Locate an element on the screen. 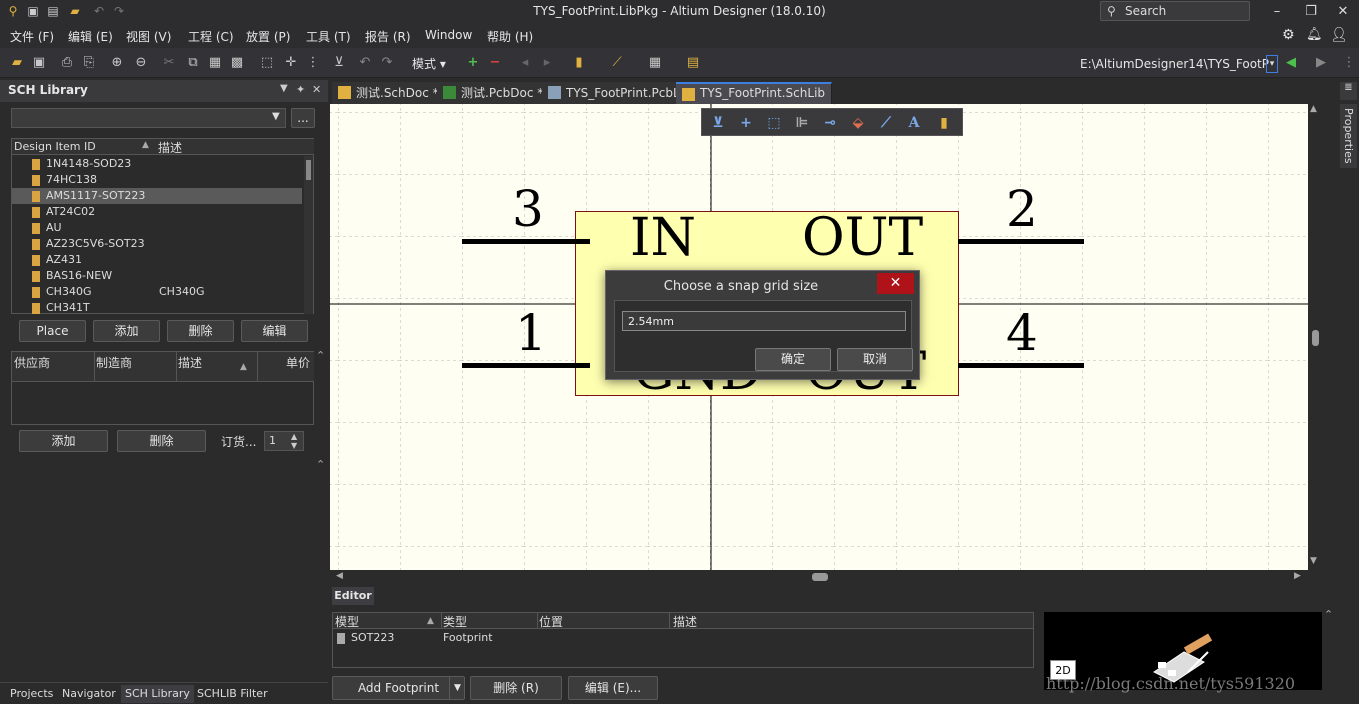 This screenshot has width=1359, height=704. nav-back-icon: ◀ is located at coordinates (1291, 63).